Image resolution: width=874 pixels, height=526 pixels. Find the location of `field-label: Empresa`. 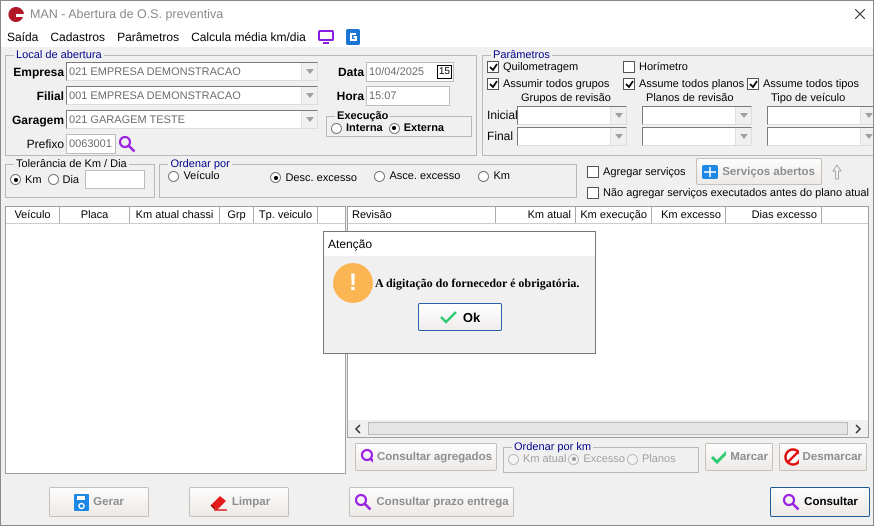

field-label: Empresa is located at coordinates (38, 71).